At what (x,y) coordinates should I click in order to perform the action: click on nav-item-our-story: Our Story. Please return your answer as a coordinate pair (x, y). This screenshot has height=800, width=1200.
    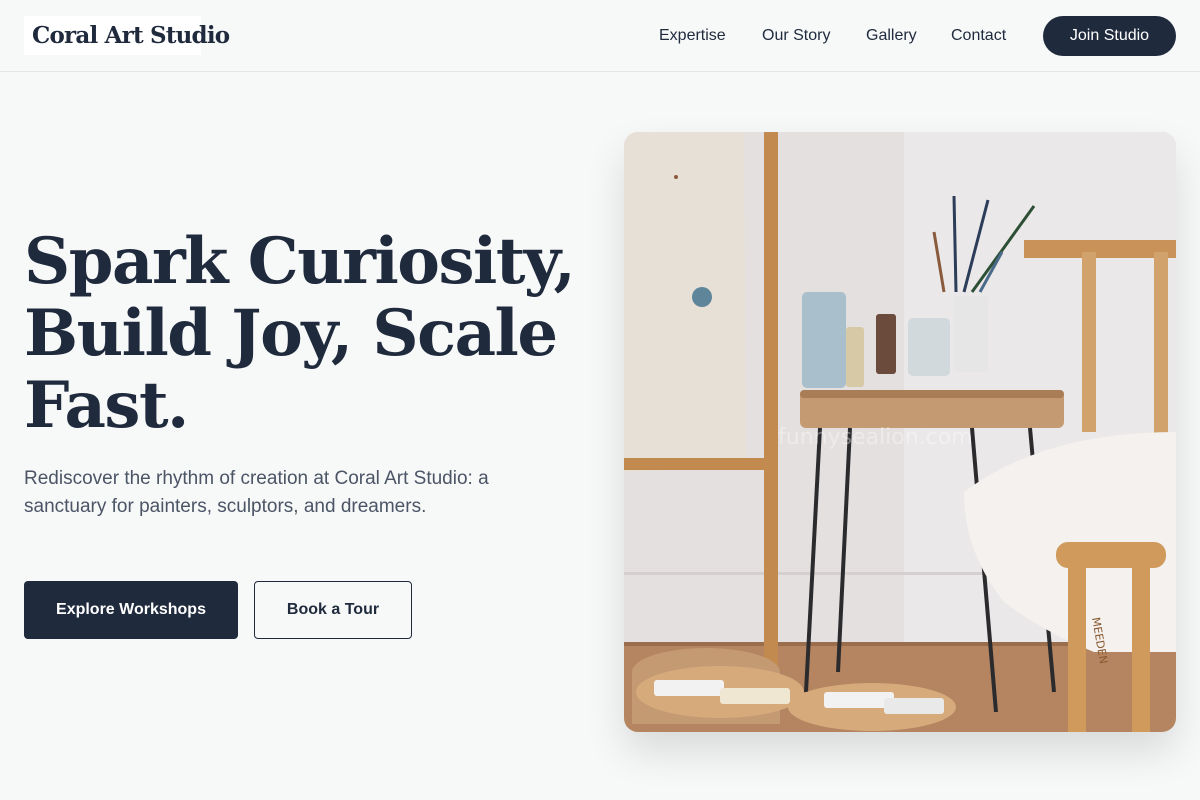
    Looking at the image, I should click on (796, 36).